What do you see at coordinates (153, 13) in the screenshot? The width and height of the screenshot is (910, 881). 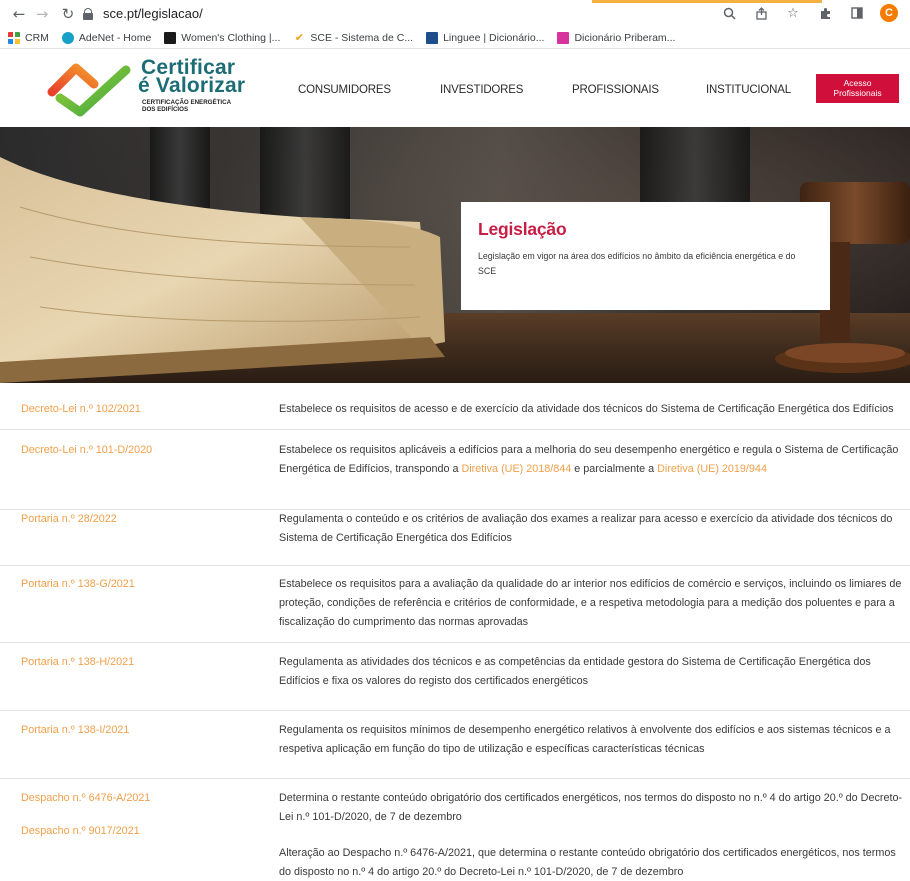 I see `url-text: sce.pt/legislacao/` at bounding box center [153, 13].